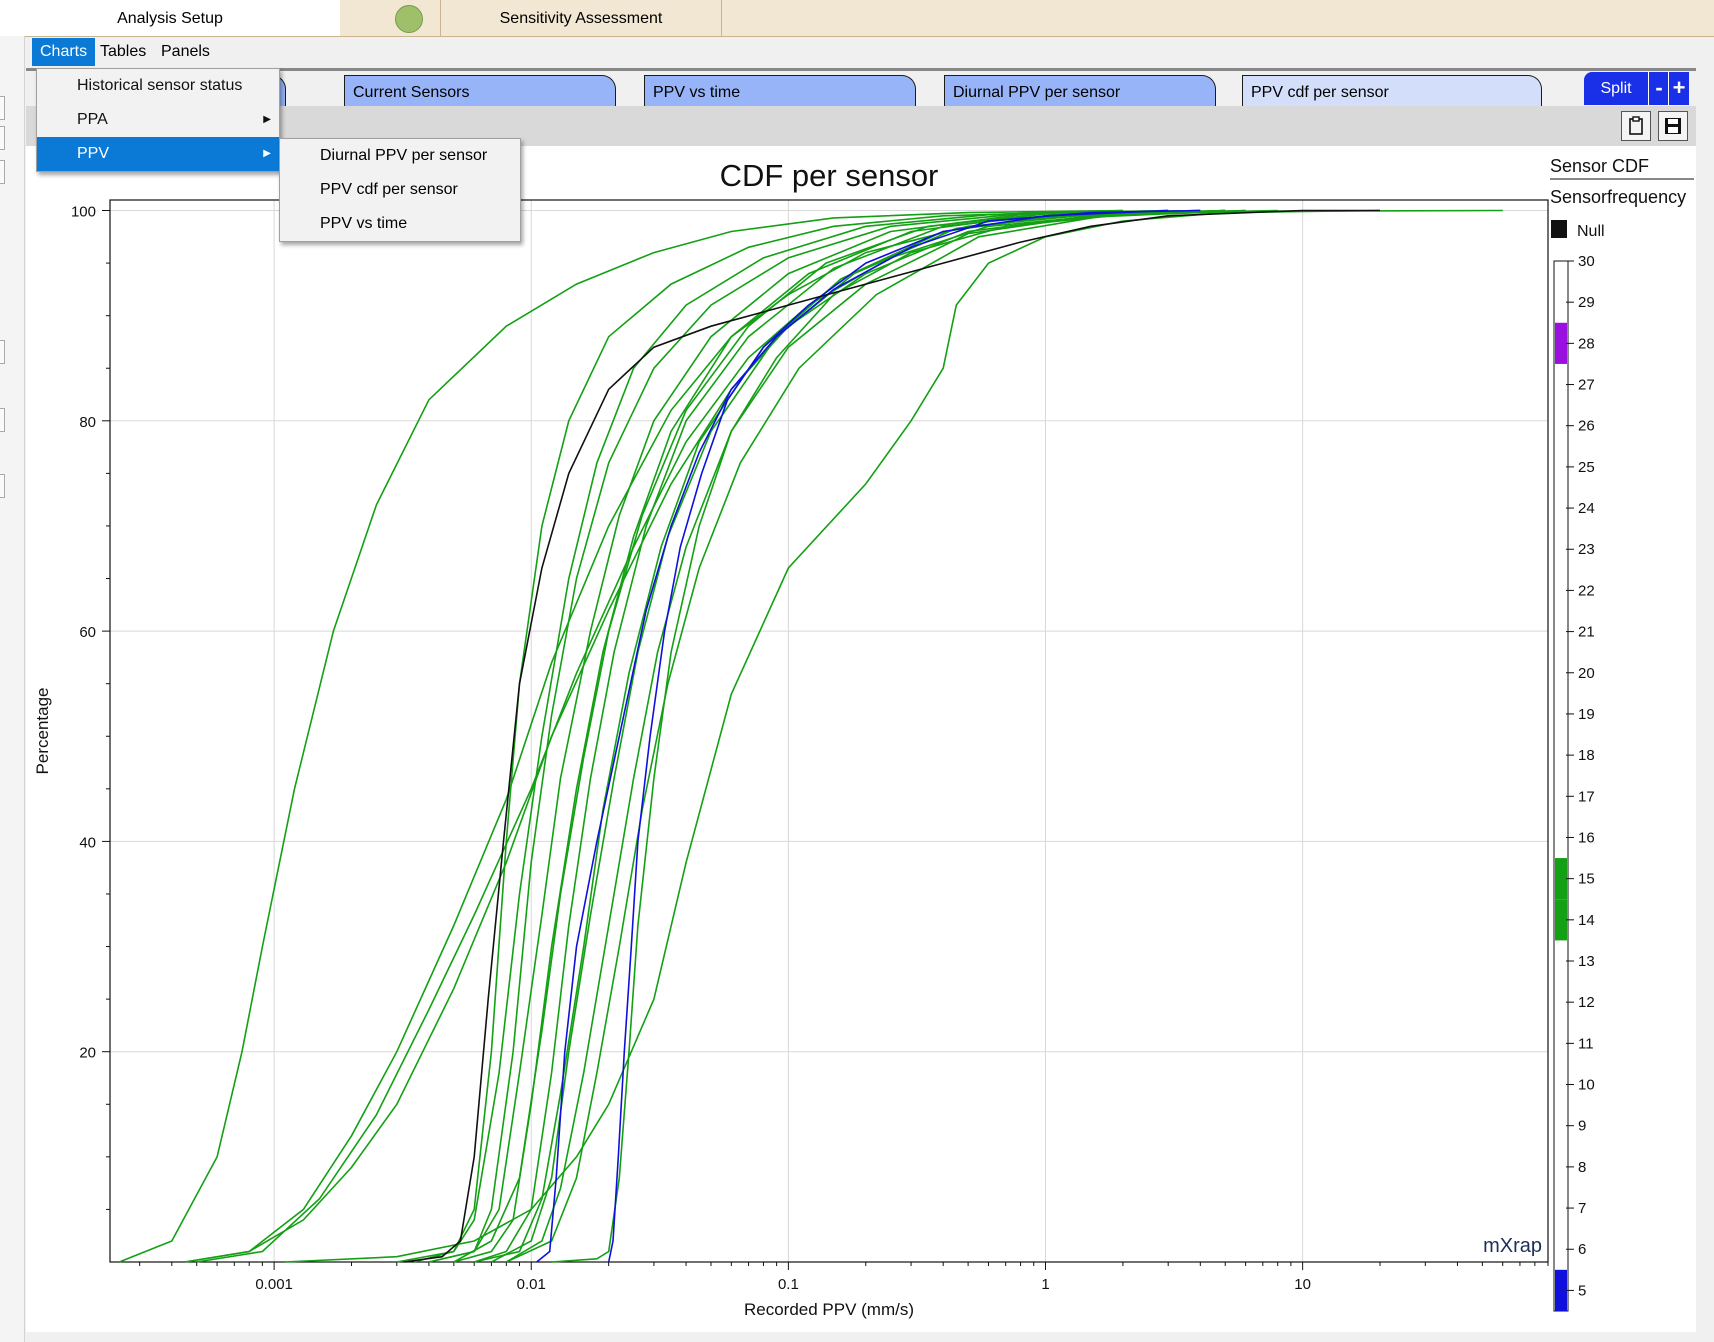 This screenshot has width=1714, height=1342. What do you see at coordinates (12, 689) in the screenshot?
I see `left-collapsed-panel` at bounding box center [12, 689].